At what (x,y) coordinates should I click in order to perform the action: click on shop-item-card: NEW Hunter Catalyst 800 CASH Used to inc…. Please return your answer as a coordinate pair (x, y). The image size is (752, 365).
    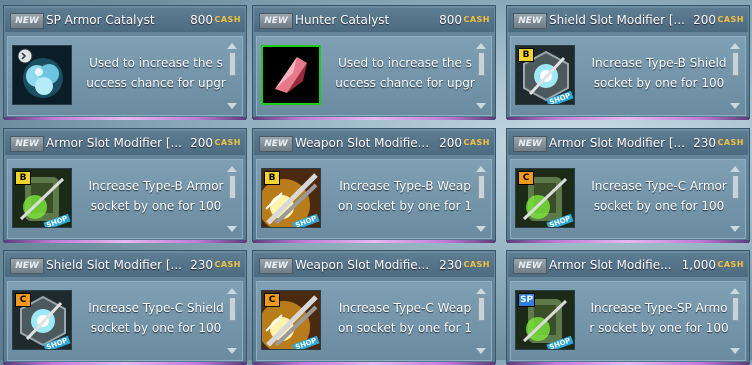
    Looking at the image, I should click on (374, 62).